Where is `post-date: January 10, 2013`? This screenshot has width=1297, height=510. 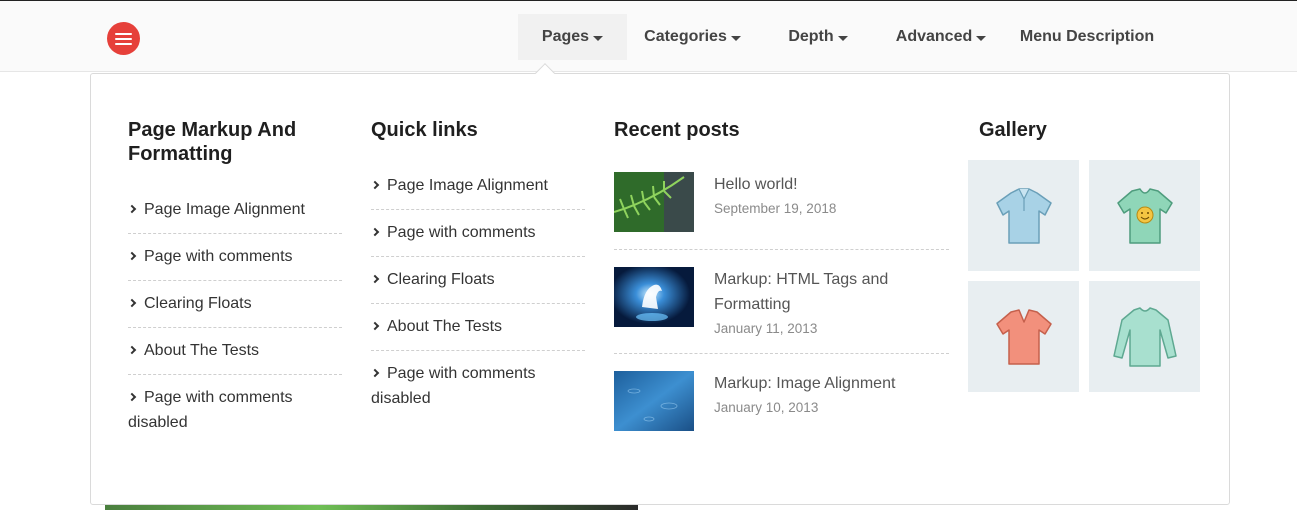
post-date: January 10, 2013 is located at coordinates (766, 407).